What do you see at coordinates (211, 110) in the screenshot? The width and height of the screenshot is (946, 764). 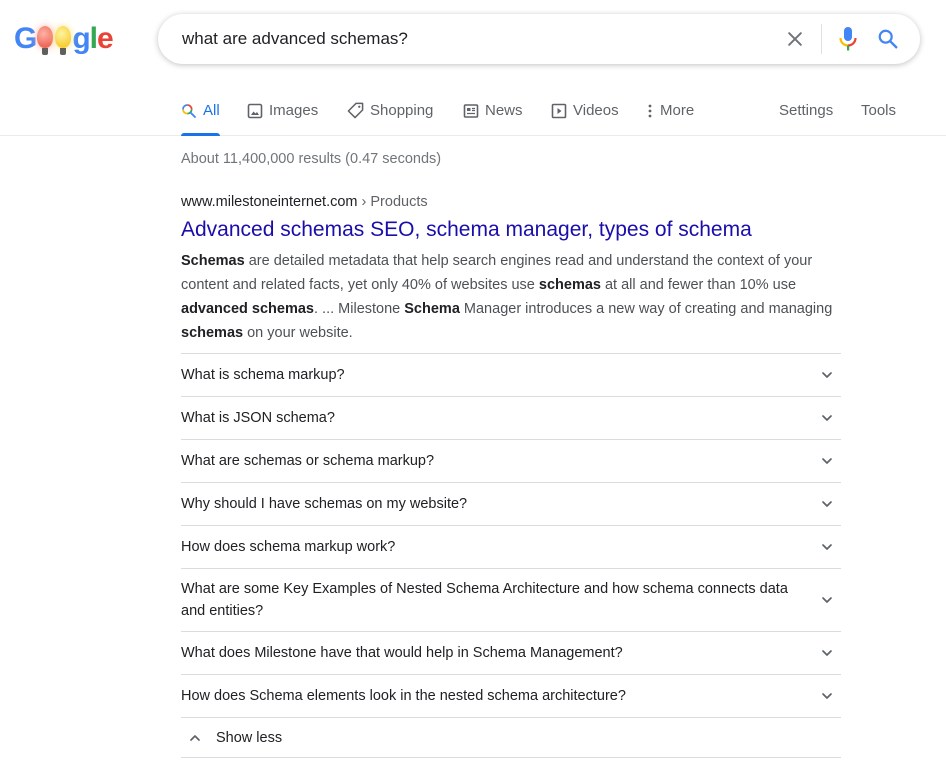 I see `tab-label: All` at bounding box center [211, 110].